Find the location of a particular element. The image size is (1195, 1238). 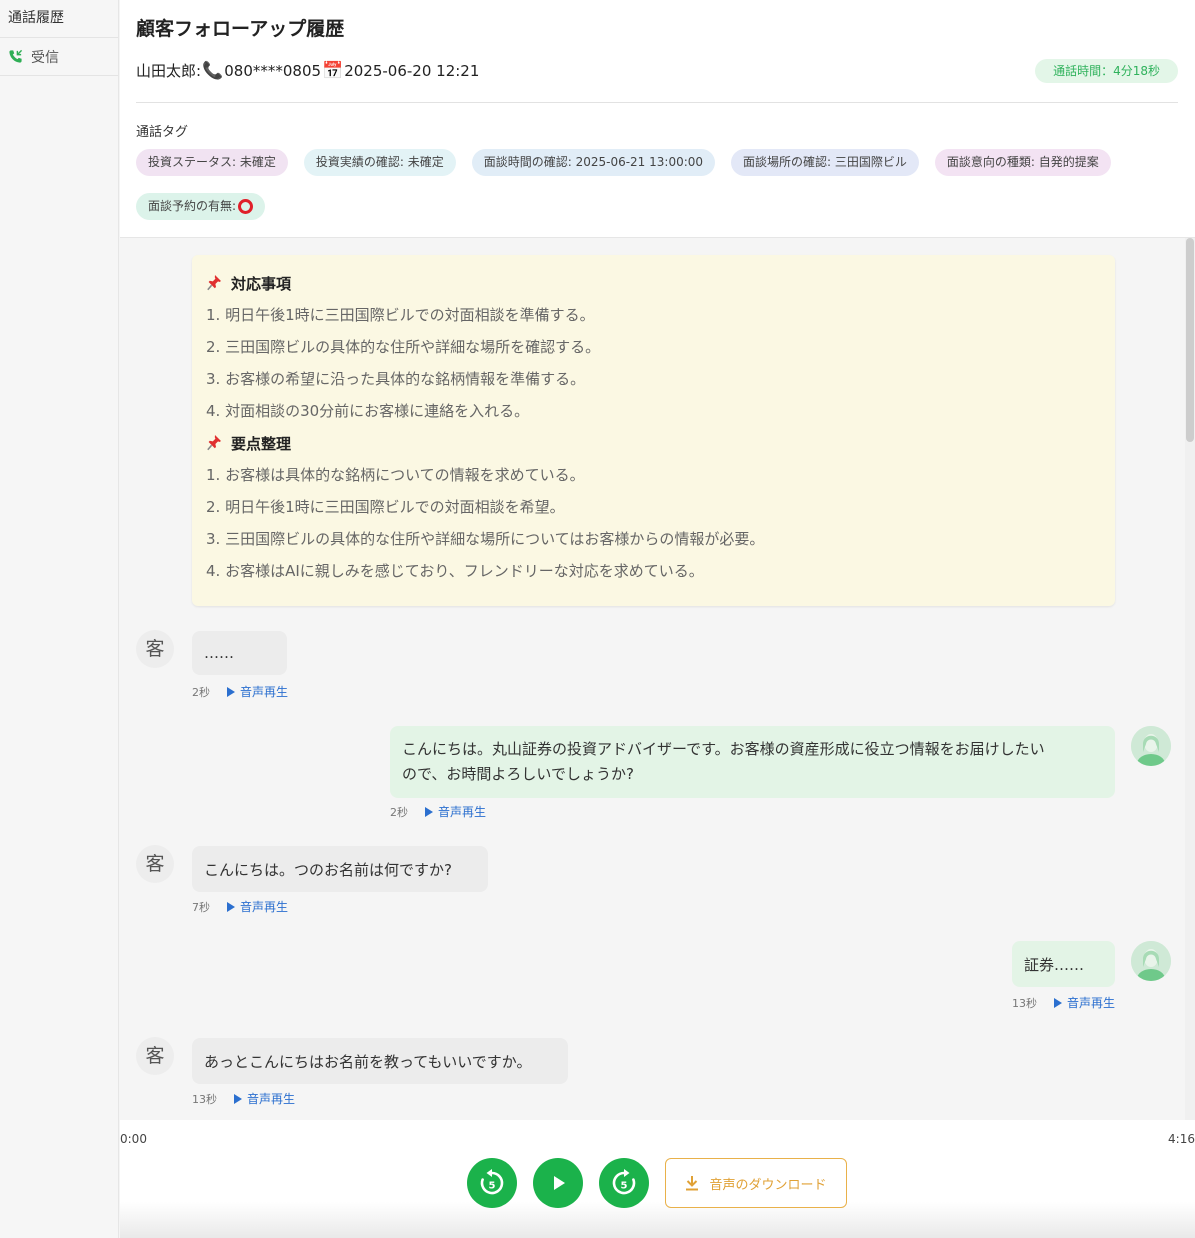

agent-message-line: ので、お時間よろしいでしょうか? is located at coordinates (518, 774).